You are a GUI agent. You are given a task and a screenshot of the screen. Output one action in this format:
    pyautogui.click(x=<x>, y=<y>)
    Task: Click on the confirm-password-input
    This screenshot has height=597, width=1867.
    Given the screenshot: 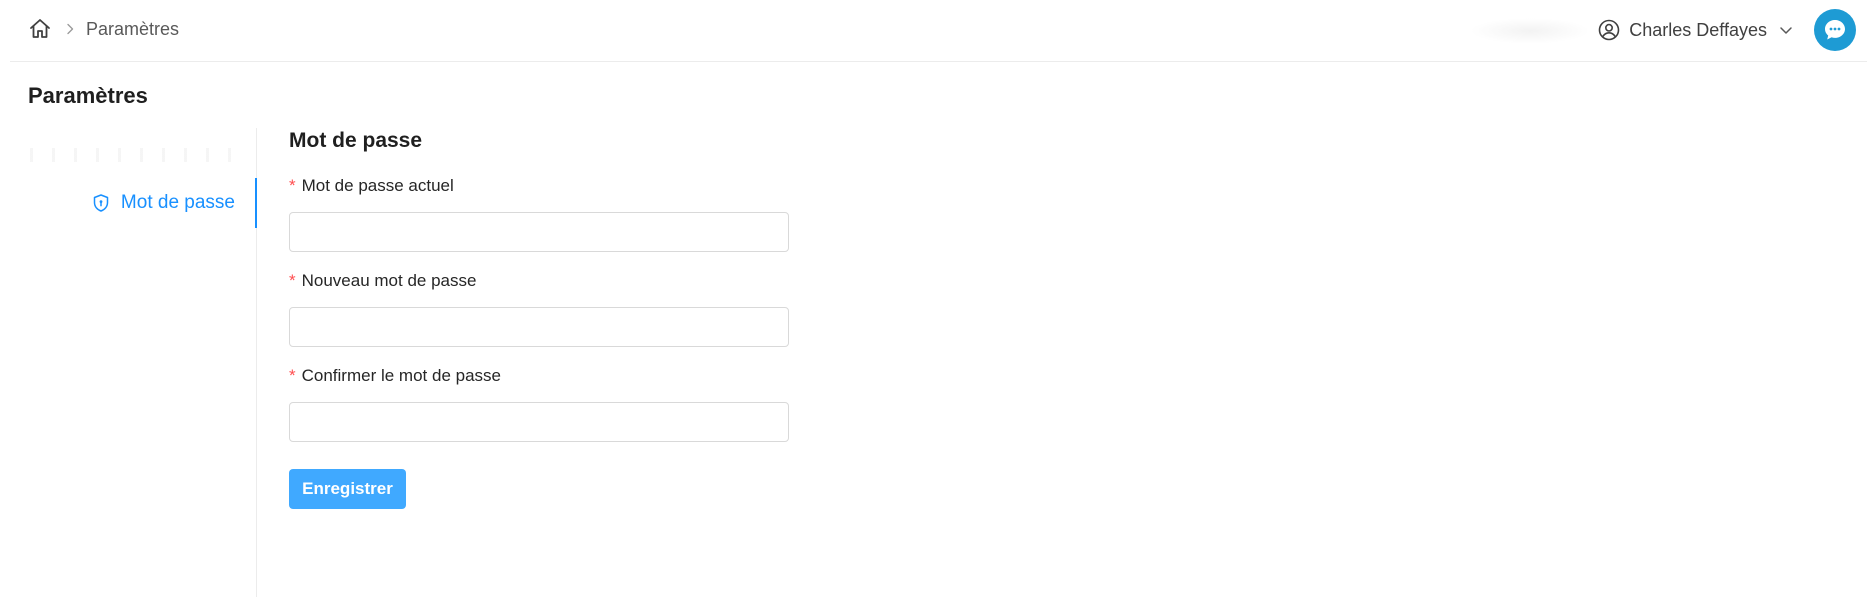 What is the action you would take?
    pyautogui.click(x=539, y=422)
    